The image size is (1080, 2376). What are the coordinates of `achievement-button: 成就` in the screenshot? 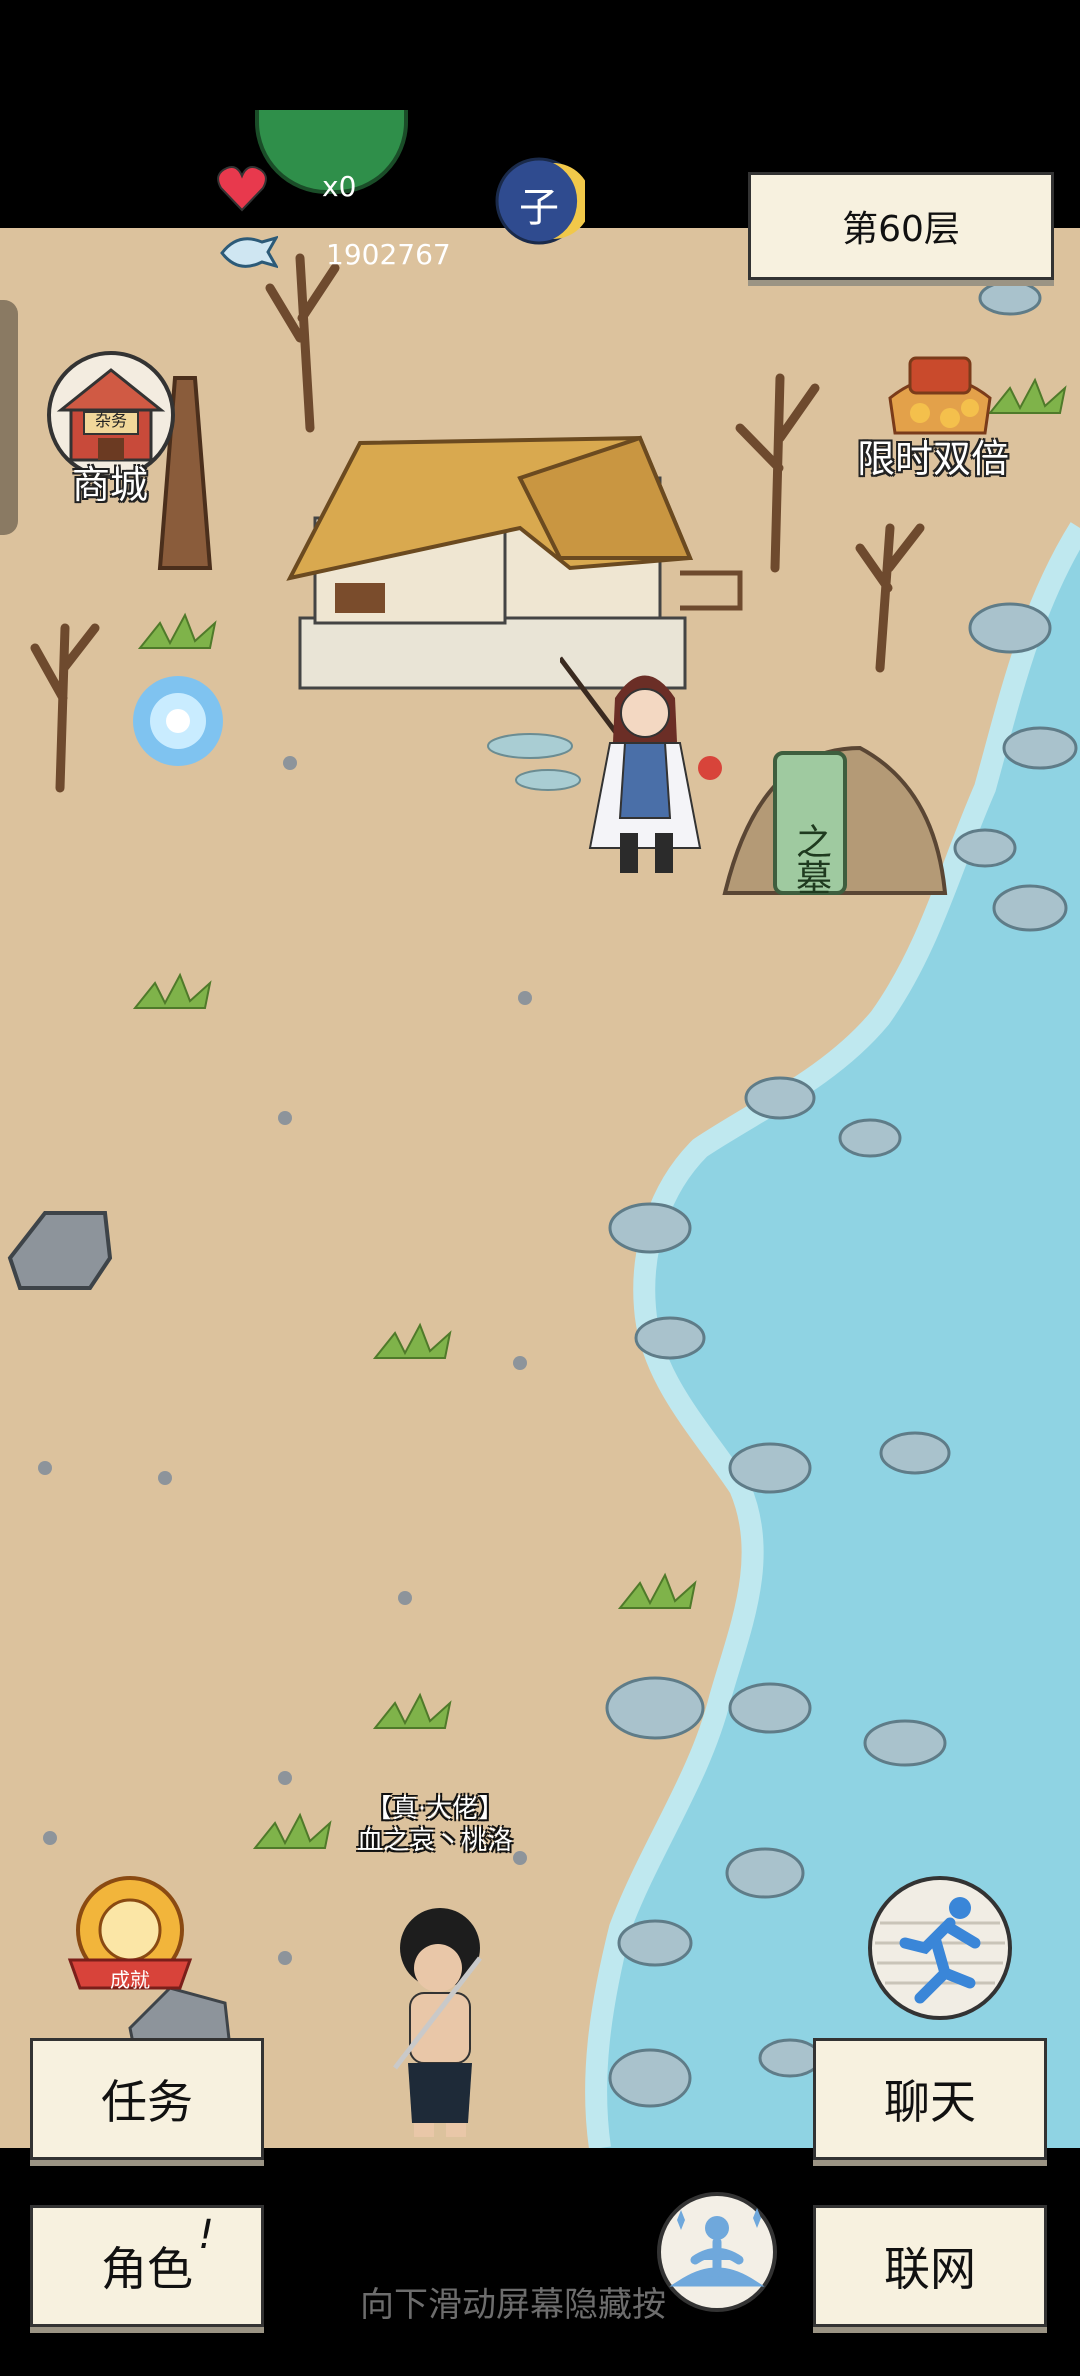 It's located at (130, 1938).